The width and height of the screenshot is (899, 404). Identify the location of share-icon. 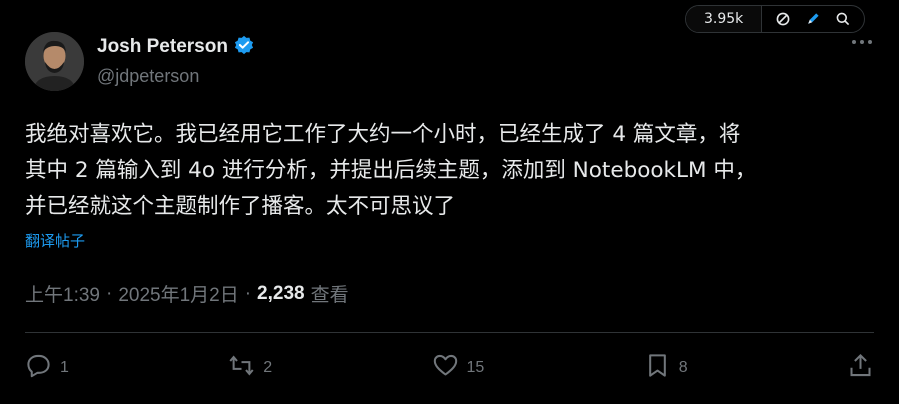
(860, 368).